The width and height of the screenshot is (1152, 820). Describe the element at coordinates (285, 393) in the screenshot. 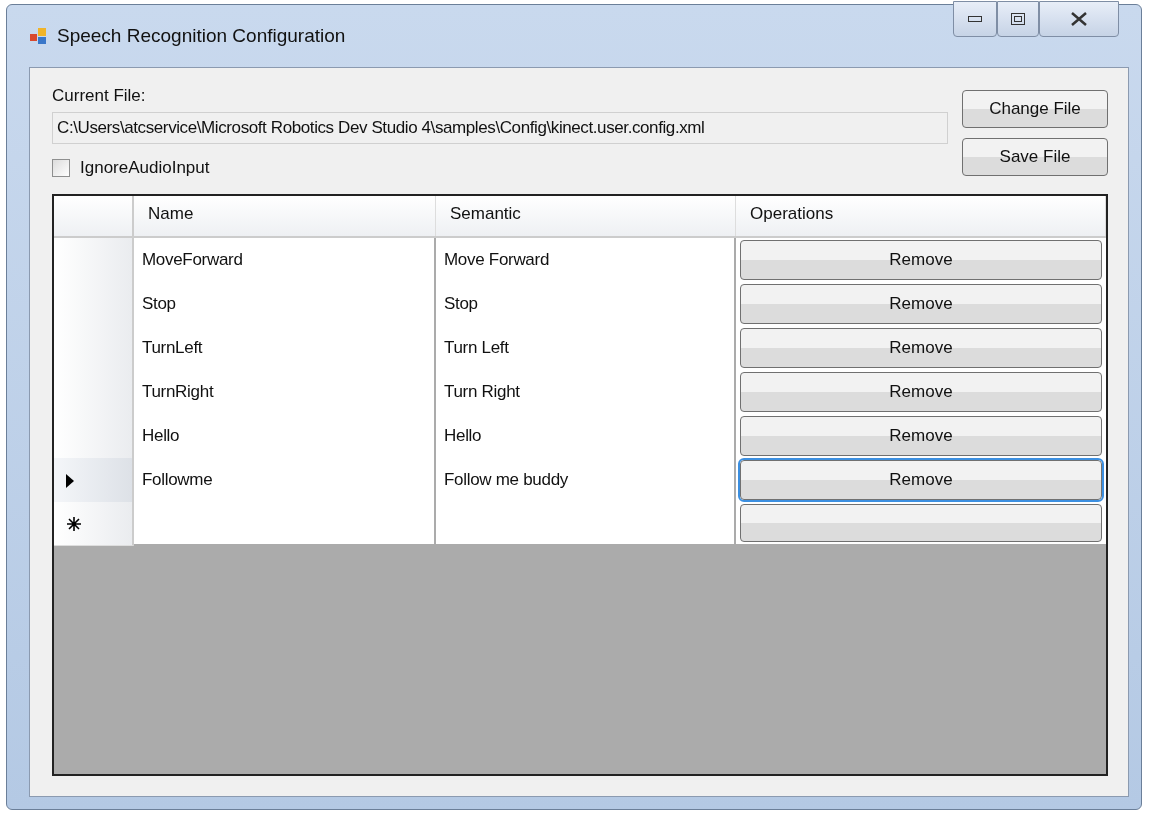

I see `table-cell: TurnRight` at that location.